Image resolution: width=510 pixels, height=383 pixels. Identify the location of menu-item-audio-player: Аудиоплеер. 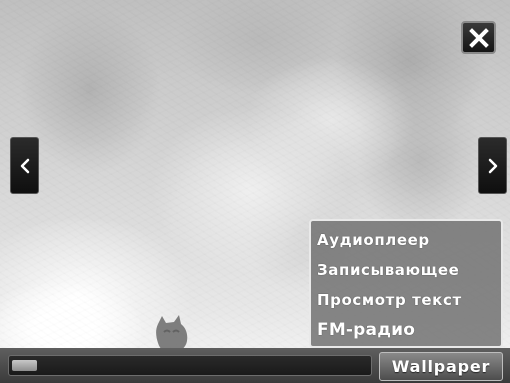
(406, 240).